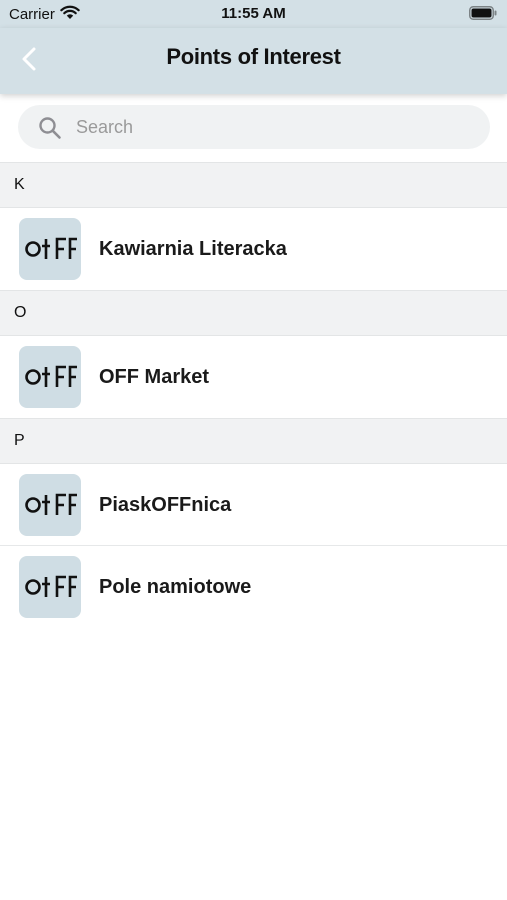  Describe the element at coordinates (253, 185) in the screenshot. I see `section-header-k: K` at that location.